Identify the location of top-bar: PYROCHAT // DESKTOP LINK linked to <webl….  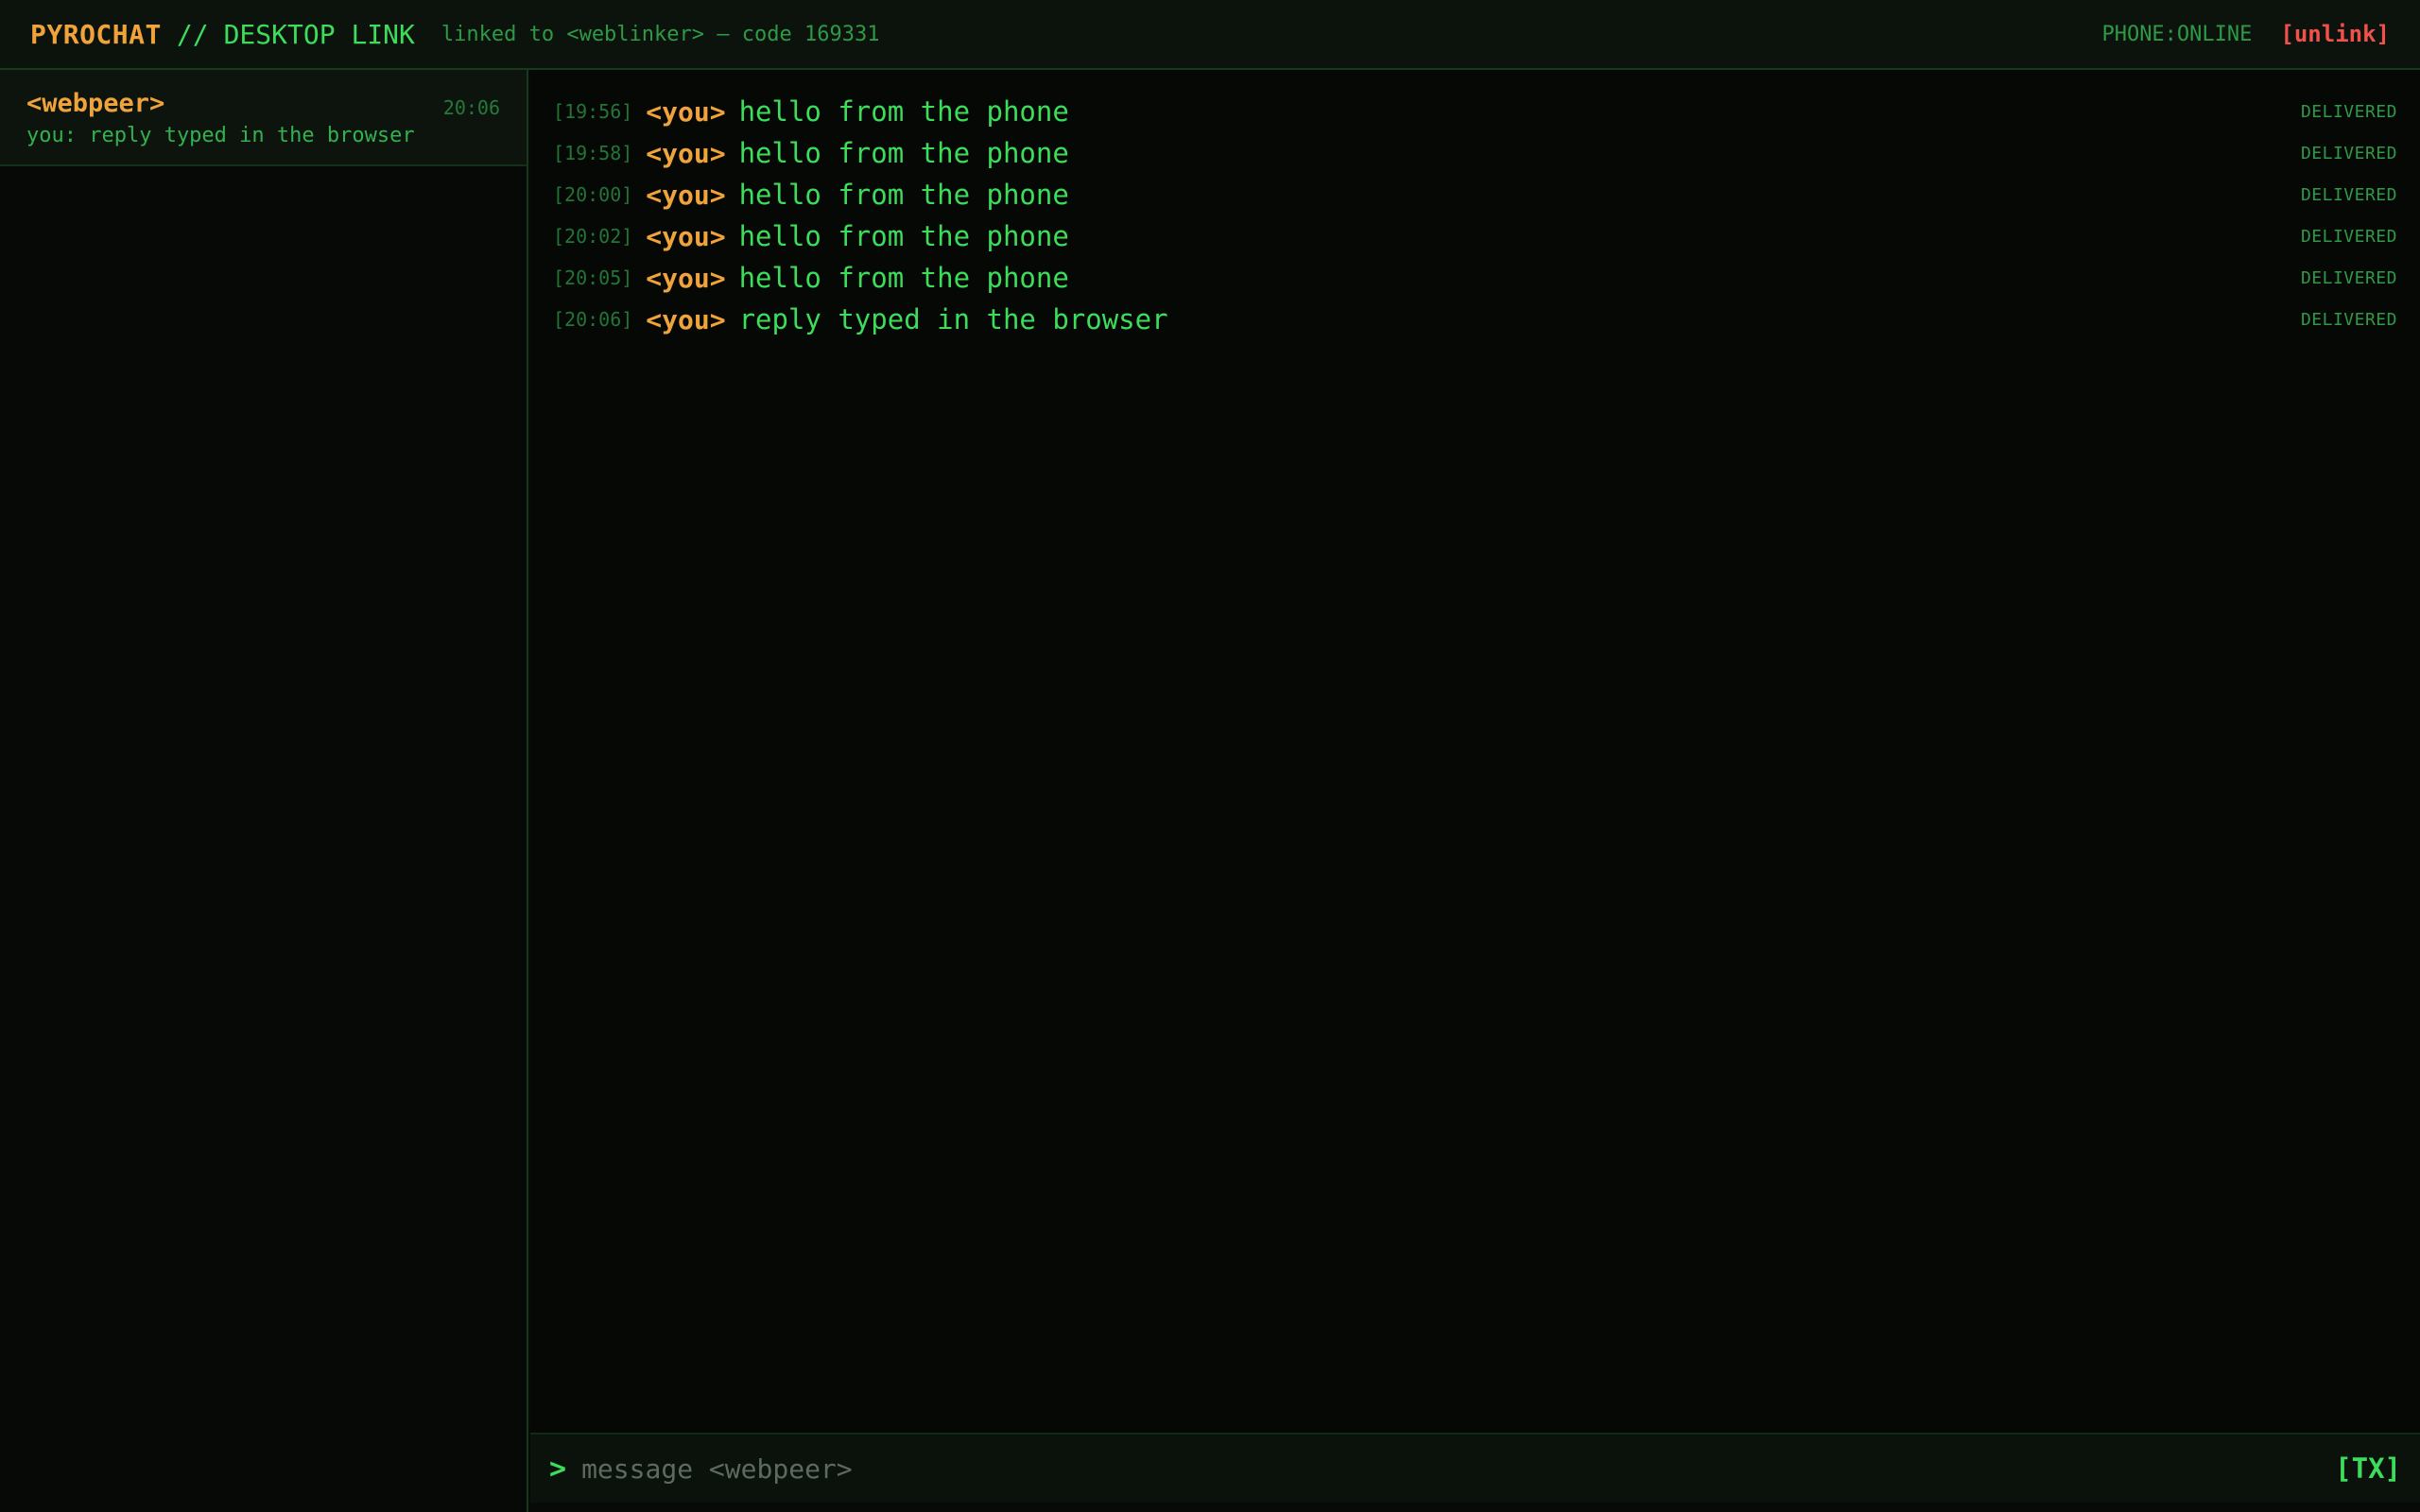
(1210, 35).